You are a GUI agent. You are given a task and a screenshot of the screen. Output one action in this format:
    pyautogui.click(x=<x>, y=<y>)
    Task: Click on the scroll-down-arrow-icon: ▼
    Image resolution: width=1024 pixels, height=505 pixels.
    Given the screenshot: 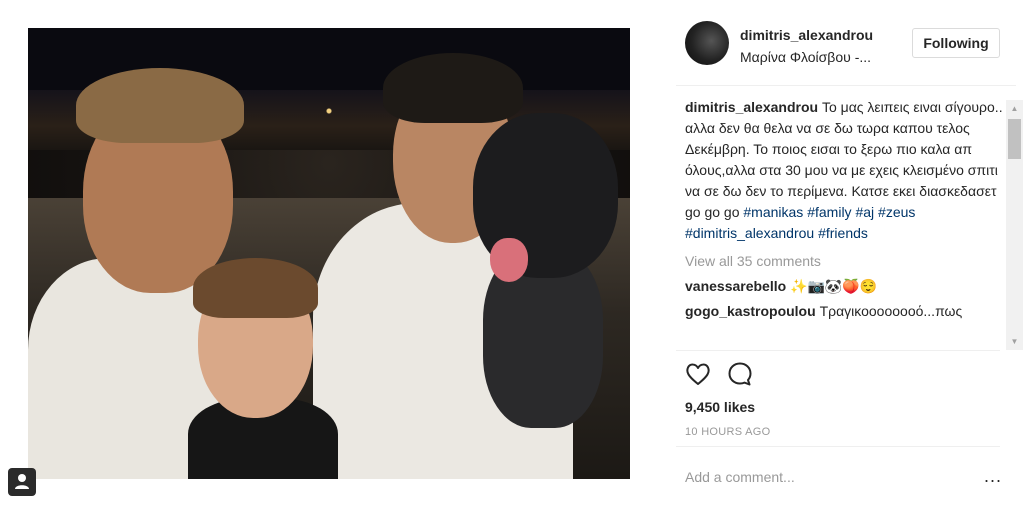 What is the action you would take?
    pyautogui.click(x=1014, y=341)
    